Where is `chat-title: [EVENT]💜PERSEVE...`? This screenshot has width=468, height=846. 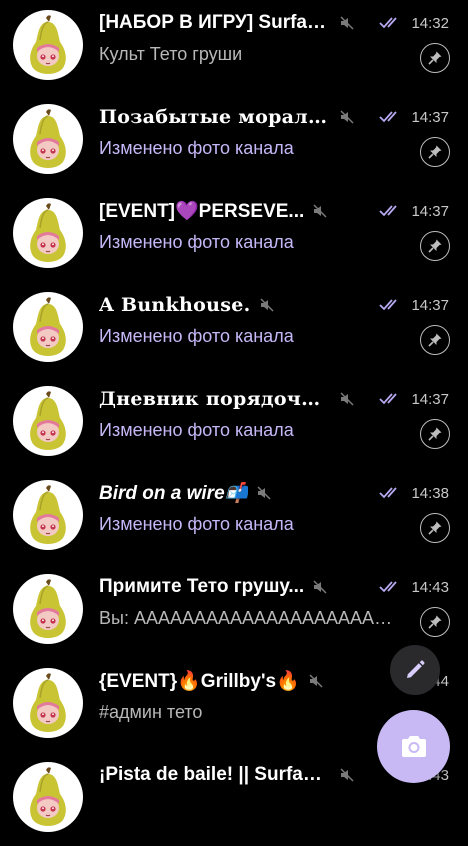 chat-title: [EVENT]💜PERSEVE... is located at coordinates (202, 211).